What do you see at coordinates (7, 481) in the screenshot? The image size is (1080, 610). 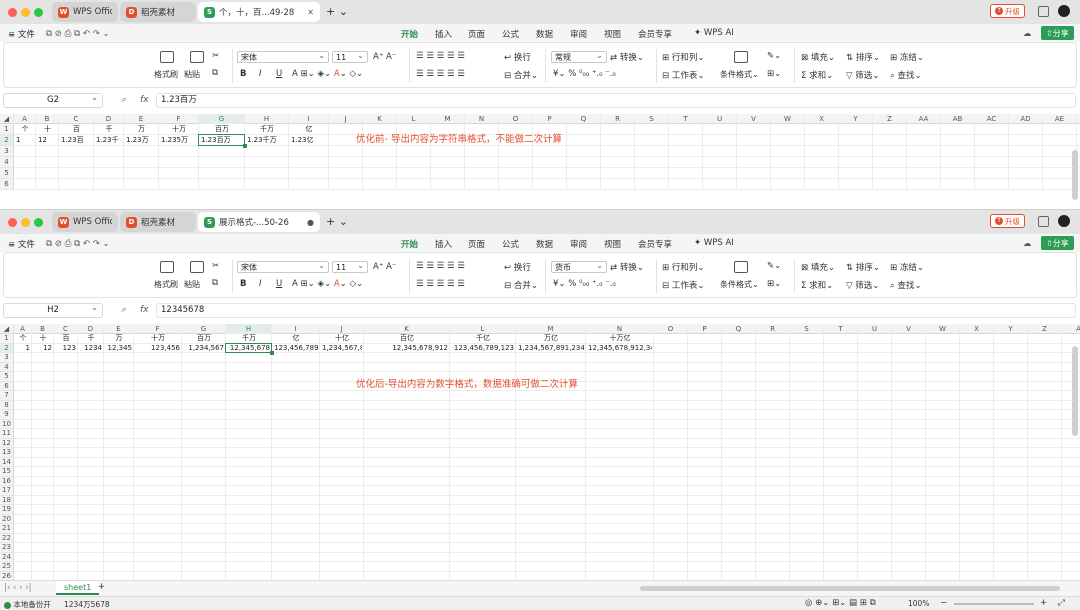 I see `row-header: 16` at bounding box center [7, 481].